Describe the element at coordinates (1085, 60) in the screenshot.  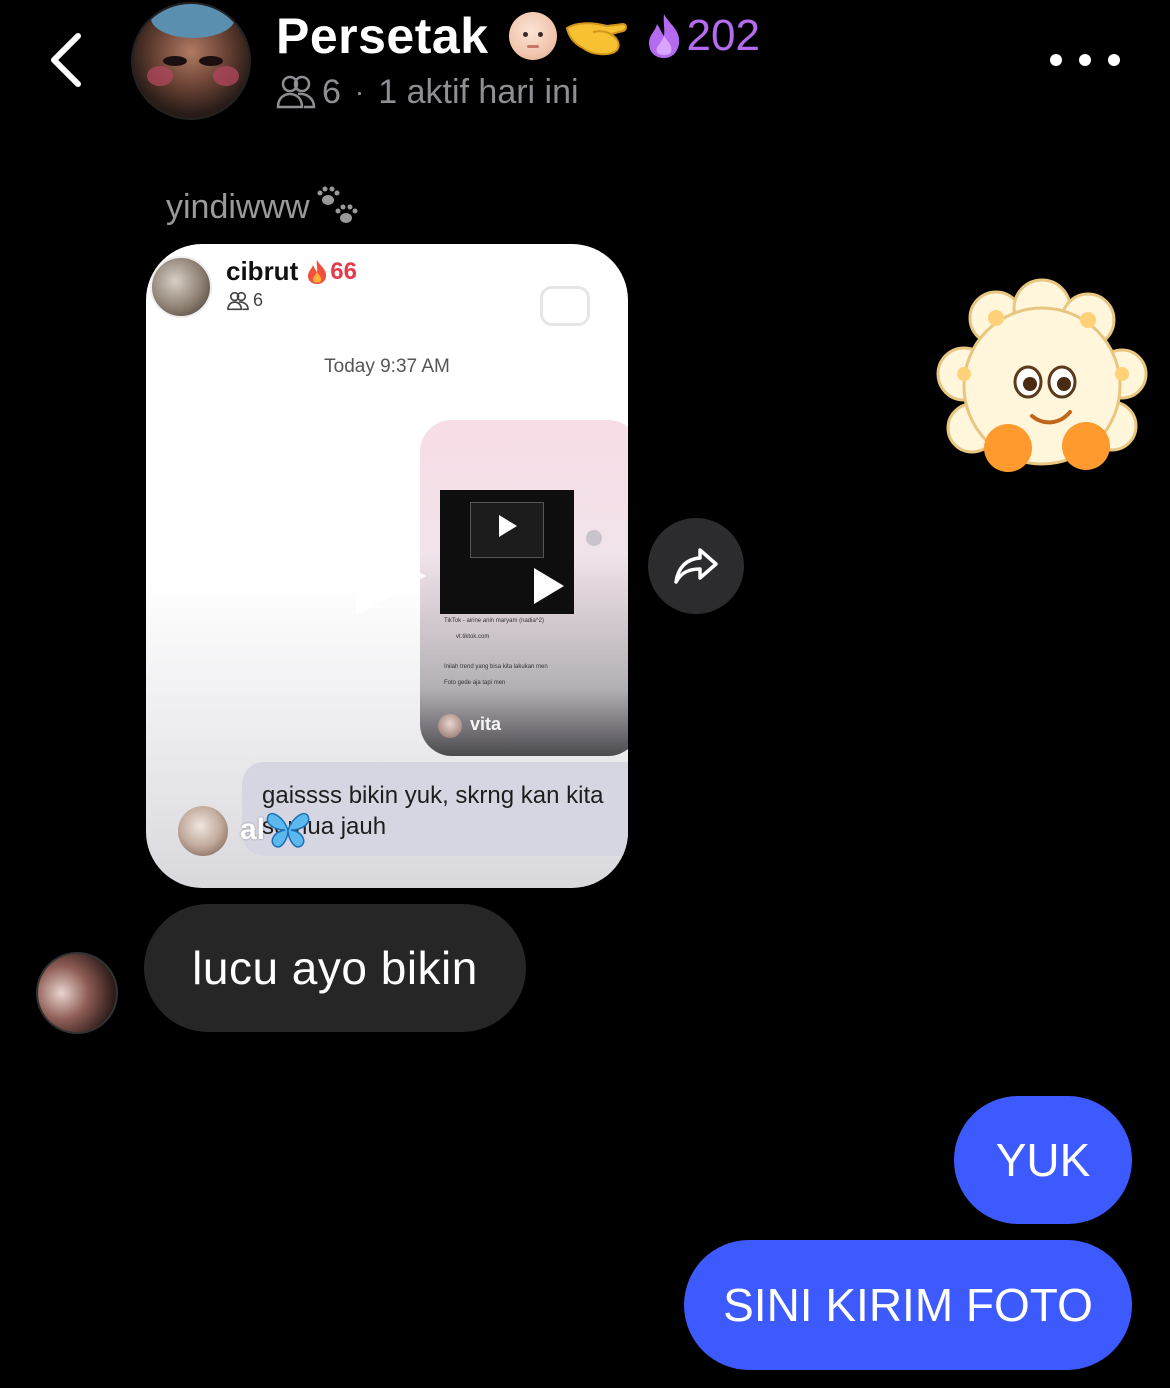
I see `more-options-button` at that location.